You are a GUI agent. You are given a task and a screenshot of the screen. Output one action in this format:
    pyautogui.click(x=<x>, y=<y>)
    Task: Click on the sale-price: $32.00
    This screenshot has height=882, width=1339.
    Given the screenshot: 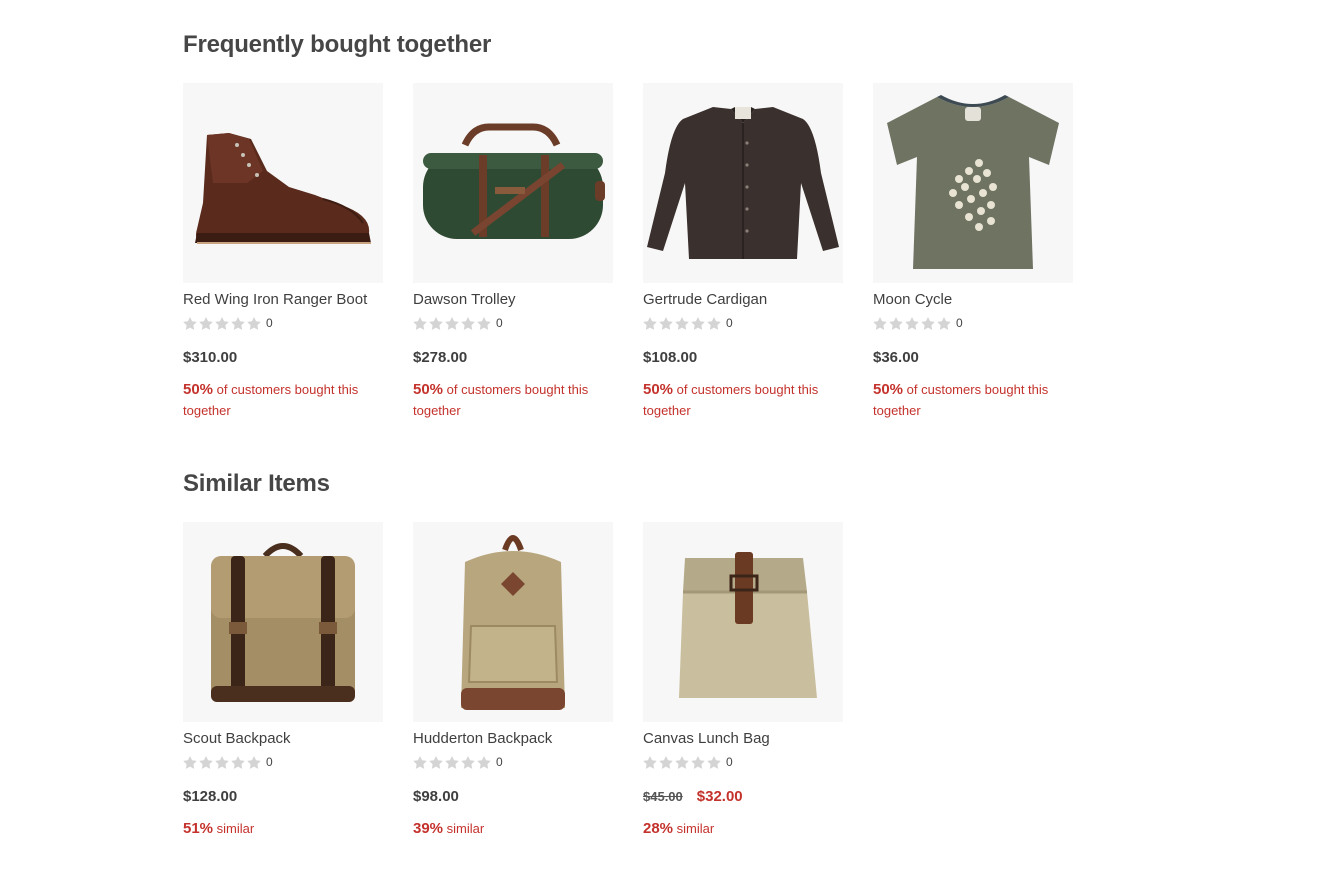 What is the action you would take?
    pyautogui.click(x=719, y=796)
    